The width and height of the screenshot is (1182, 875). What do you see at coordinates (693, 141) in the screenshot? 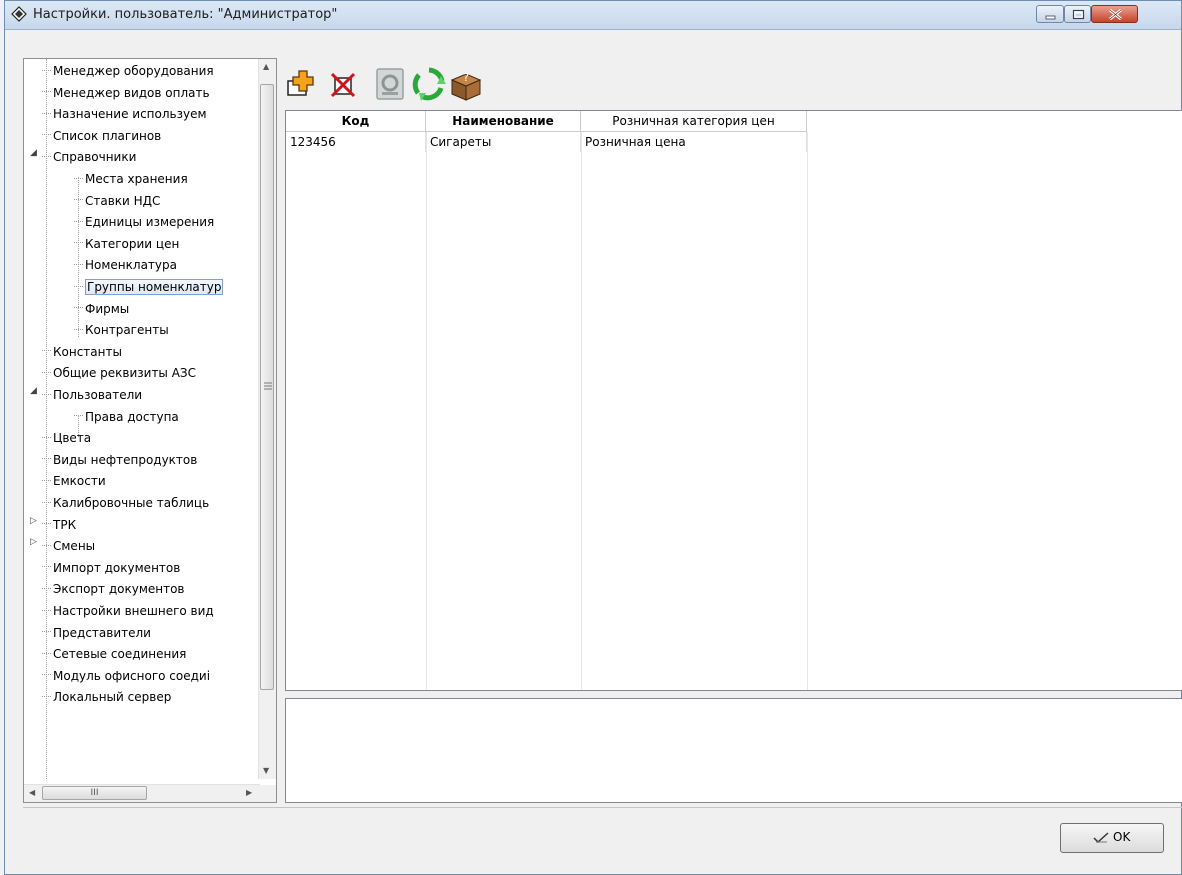
I see `cell-price-category: Розничная цена` at bounding box center [693, 141].